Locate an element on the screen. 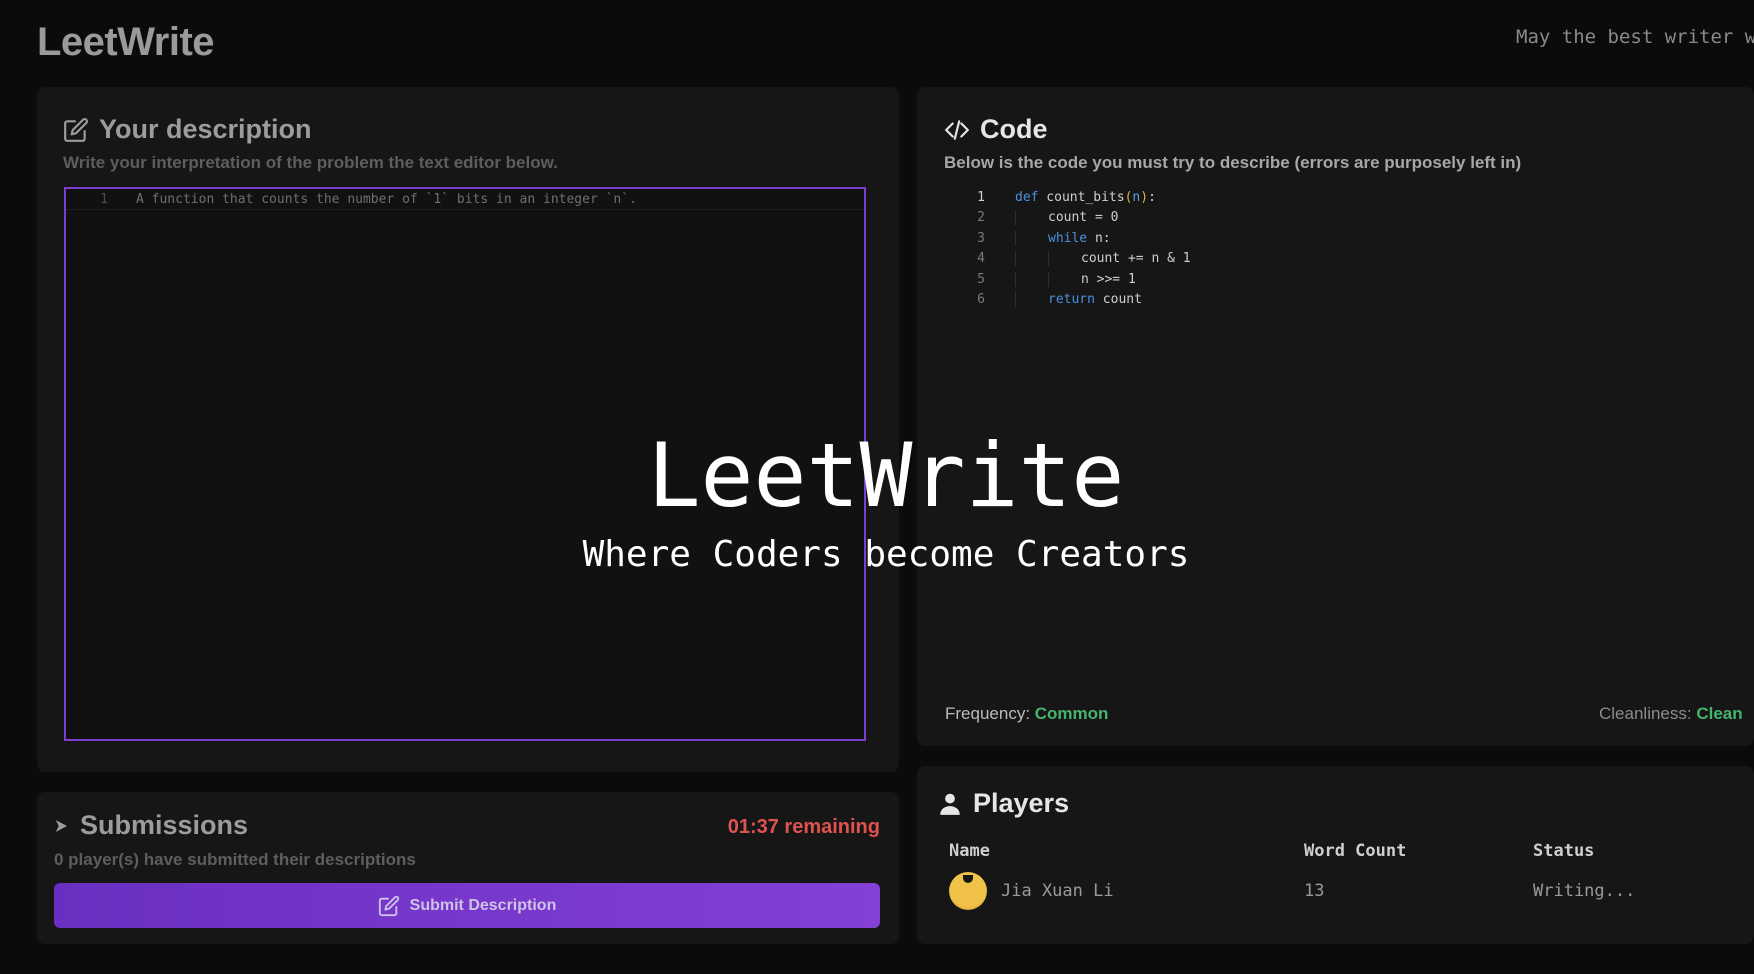  code-line-number: 1 is located at coordinates (981, 197).